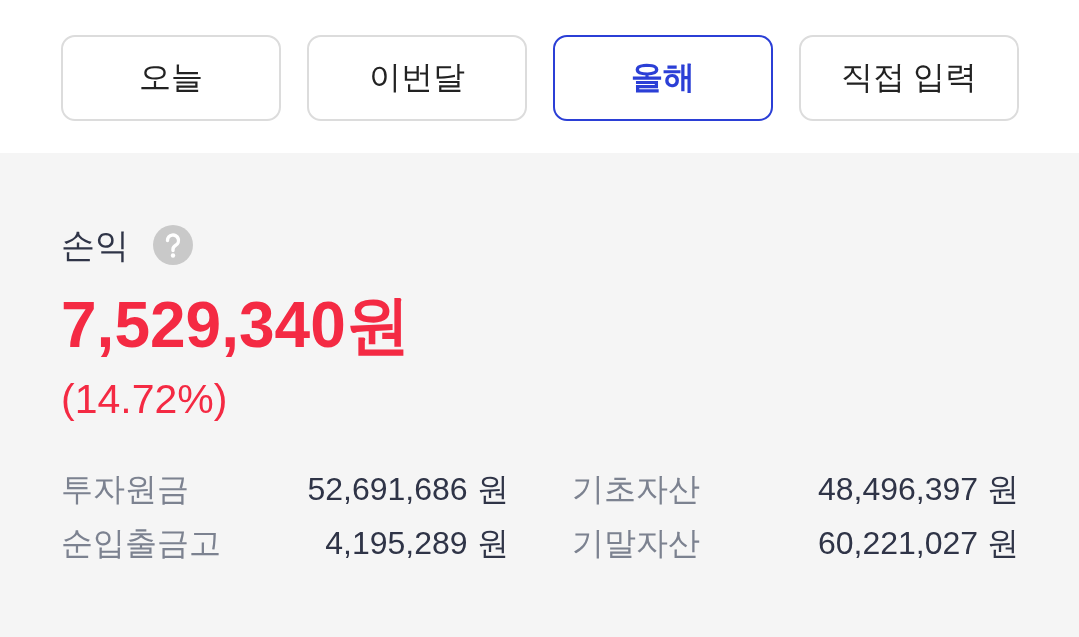 This screenshot has width=1079, height=637. I want to click on profit-rate: (14.72%), so click(145, 399).